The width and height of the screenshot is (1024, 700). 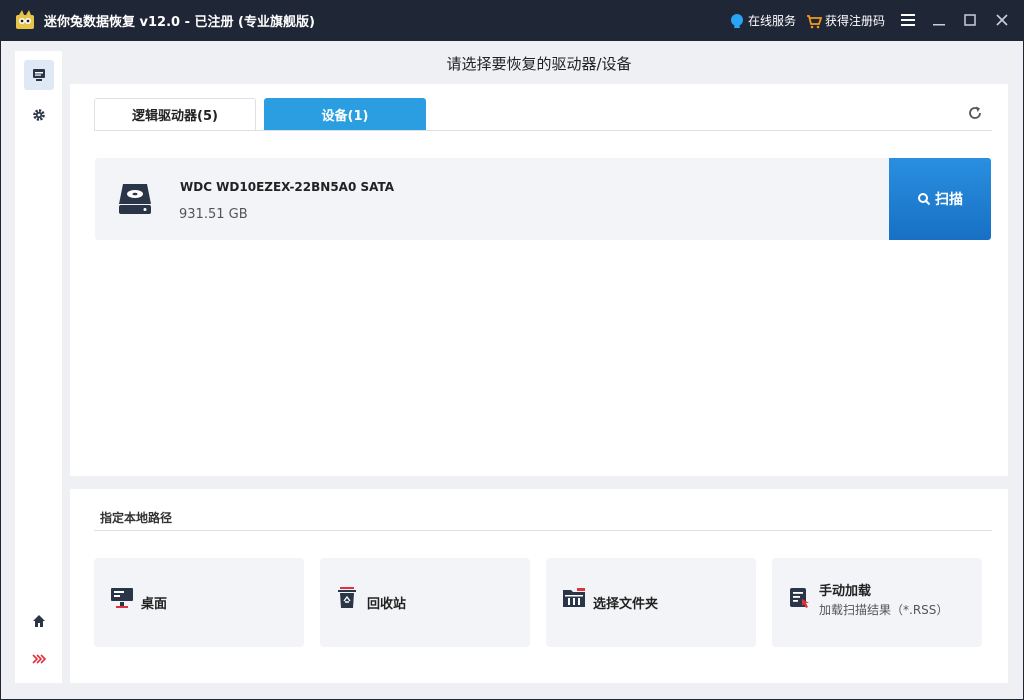 I want to click on gear-icon, so click(x=39, y=115).